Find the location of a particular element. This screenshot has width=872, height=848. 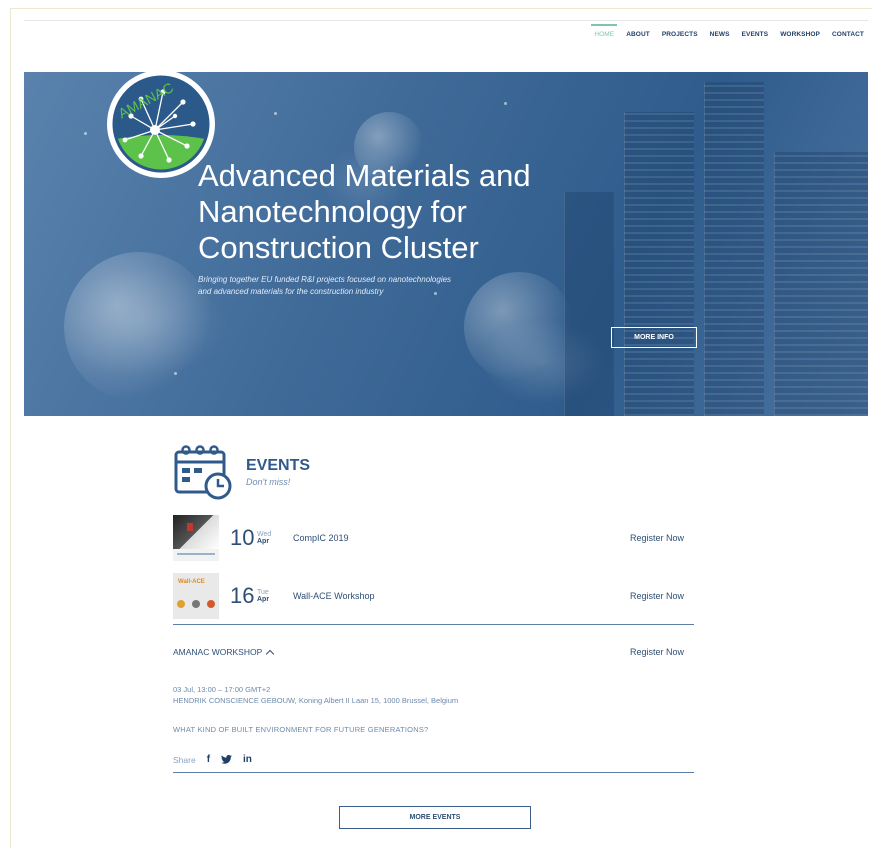

events-header: EVENTS Don't miss! is located at coordinates (242, 472).